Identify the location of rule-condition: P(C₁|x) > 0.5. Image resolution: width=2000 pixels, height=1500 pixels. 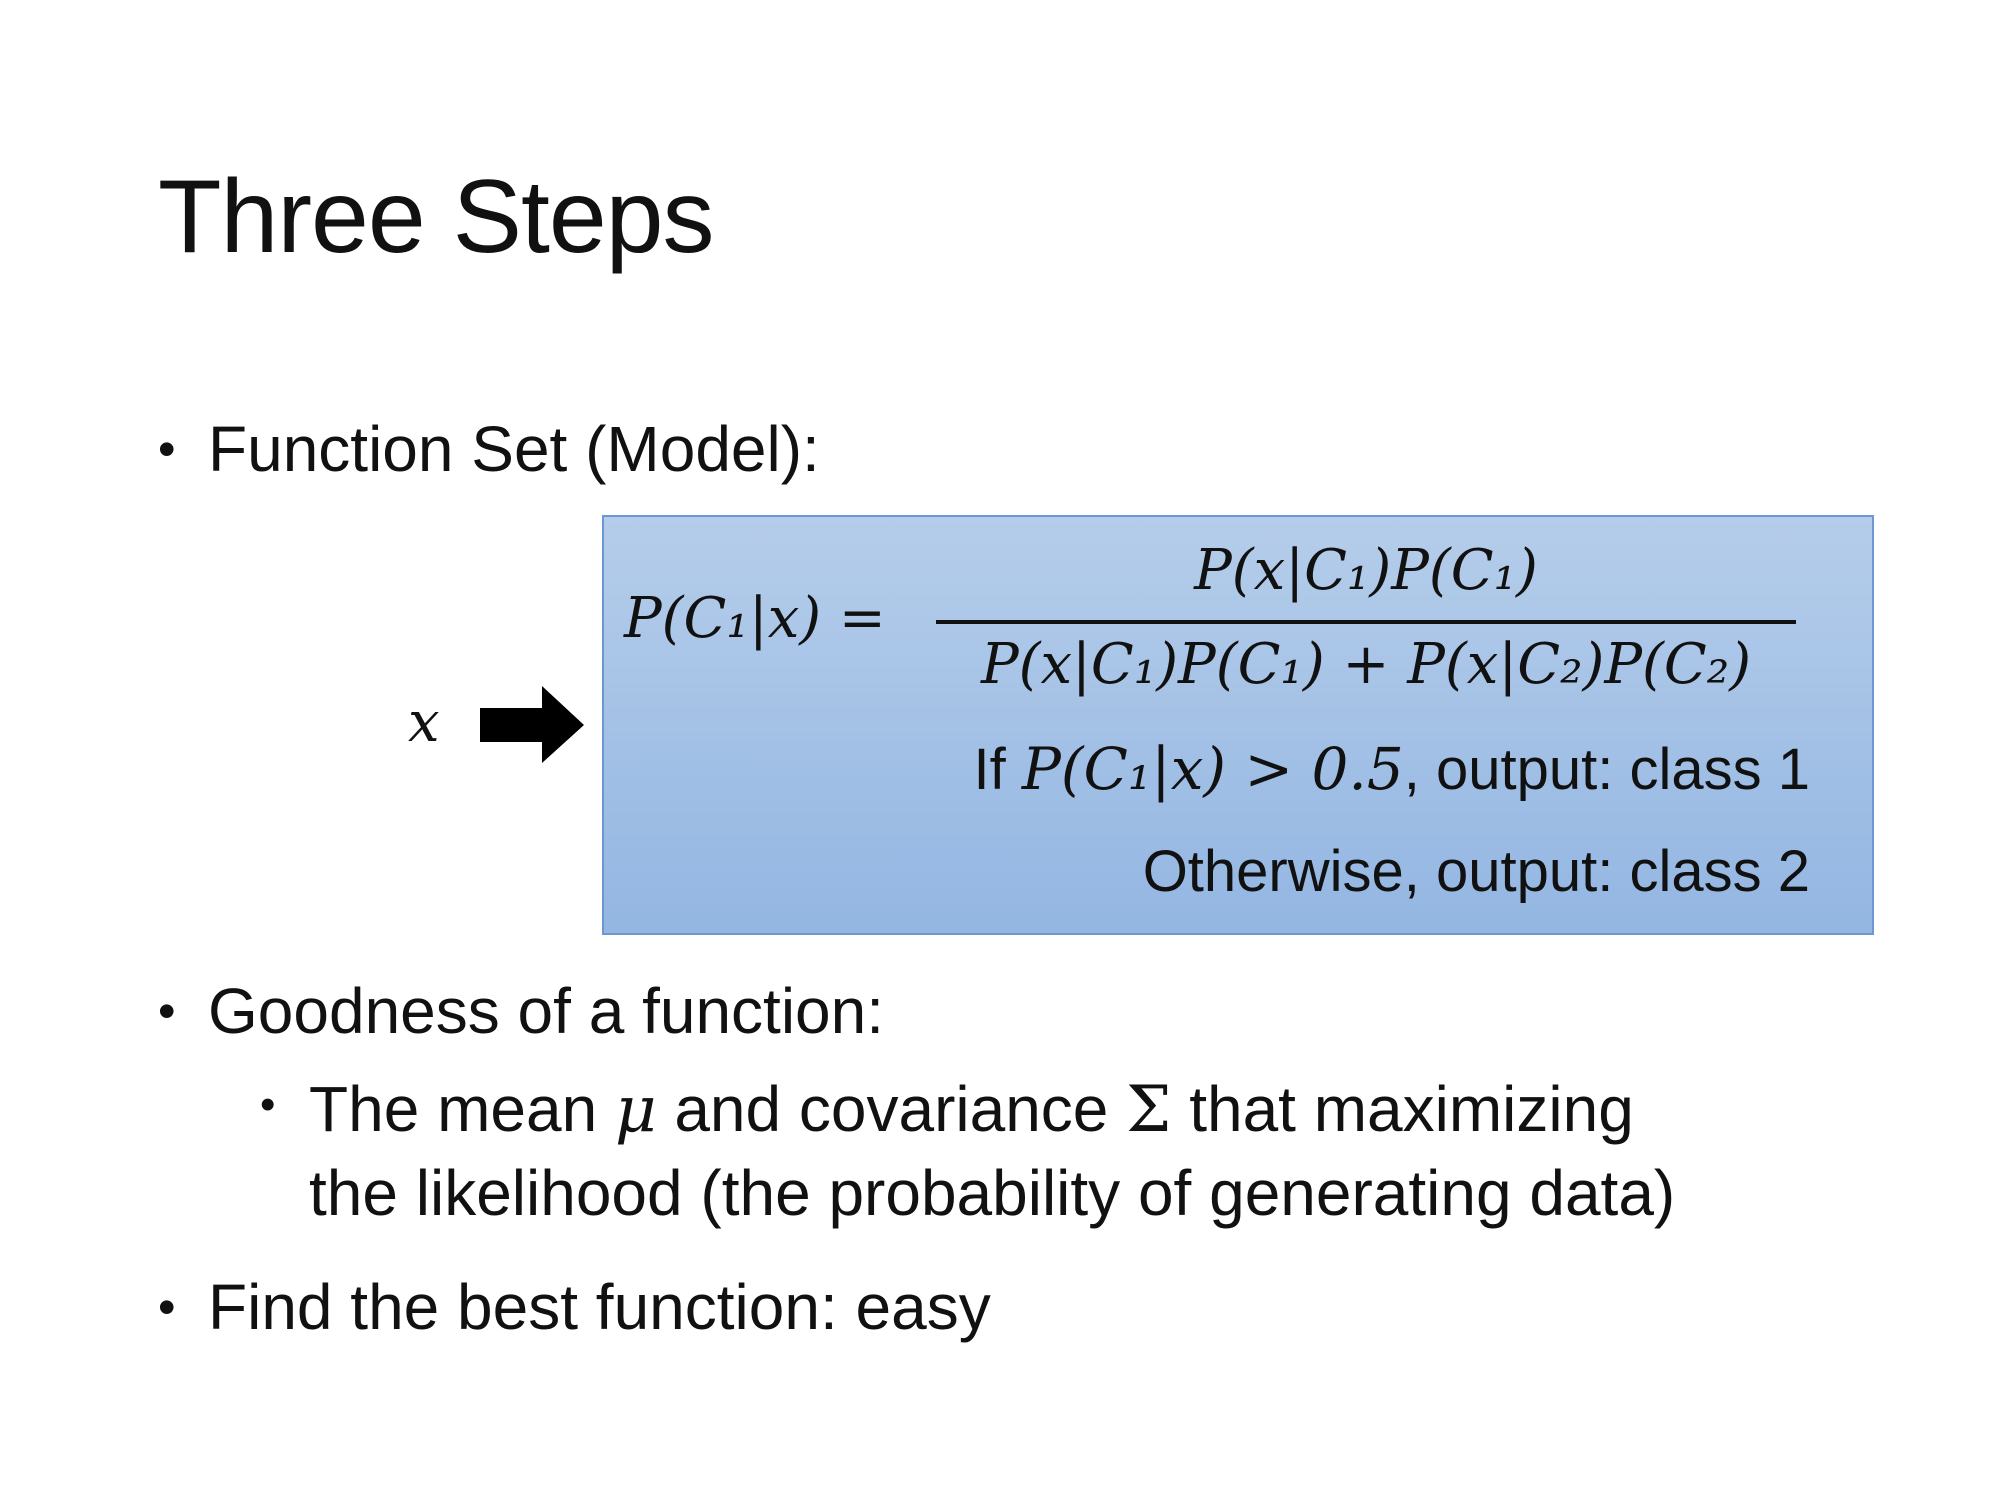
(1212, 769).